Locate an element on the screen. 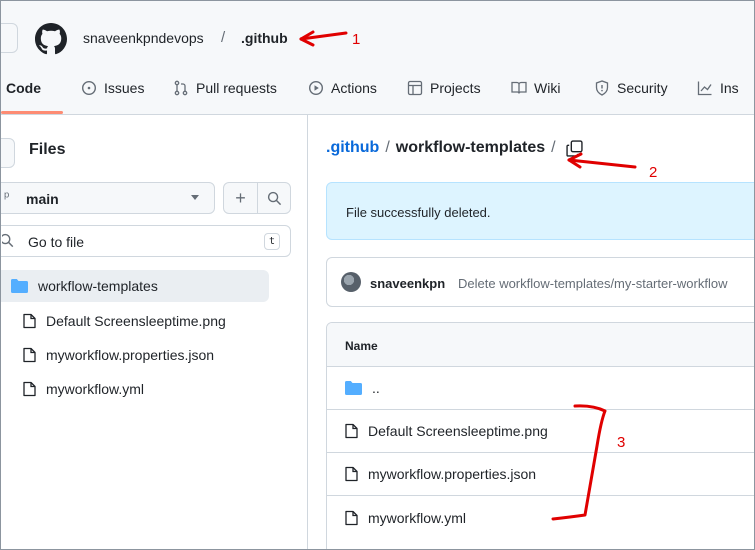 The image size is (755, 550). copy-path-icon is located at coordinates (574, 148).